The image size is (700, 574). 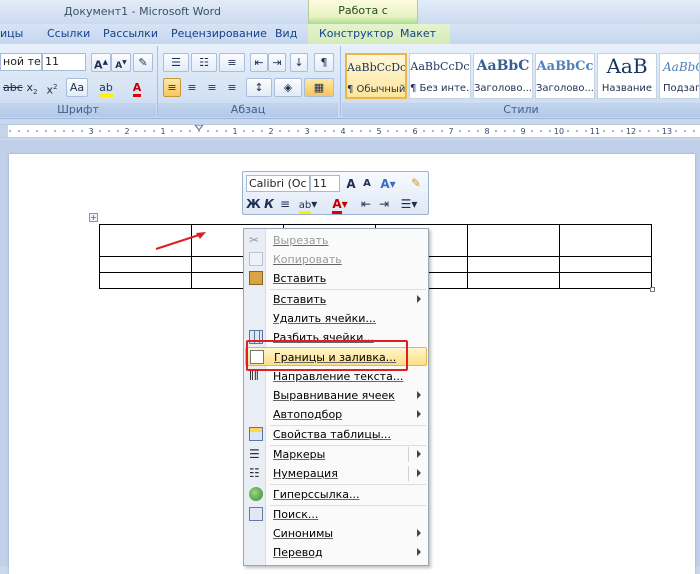 I want to click on menu-item-synonyms: Синонимы, so click(x=336, y=533).